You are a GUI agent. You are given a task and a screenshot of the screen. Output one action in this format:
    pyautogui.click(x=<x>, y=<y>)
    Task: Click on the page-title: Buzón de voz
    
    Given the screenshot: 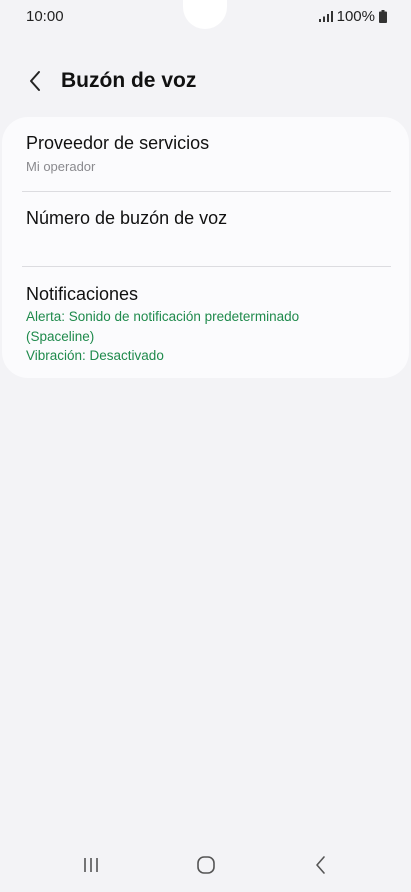 What is the action you would take?
    pyautogui.click(x=129, y=80)
    